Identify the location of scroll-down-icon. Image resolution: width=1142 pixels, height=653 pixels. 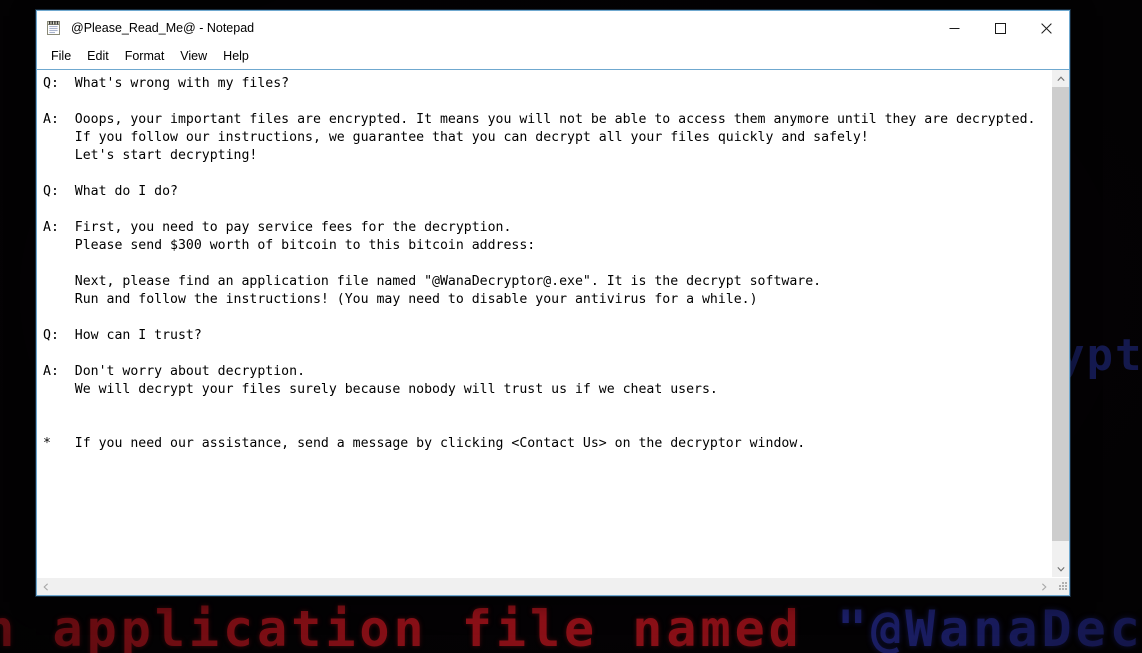
(1060, 568).